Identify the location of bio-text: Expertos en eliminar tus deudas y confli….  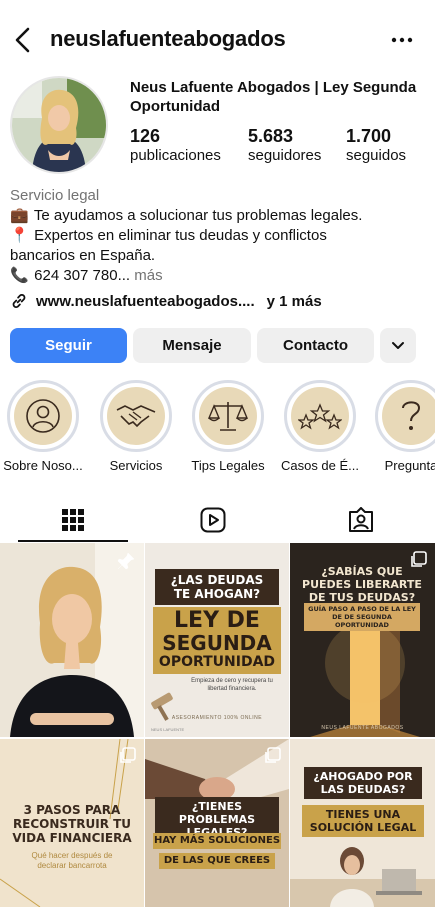
(180, 235).